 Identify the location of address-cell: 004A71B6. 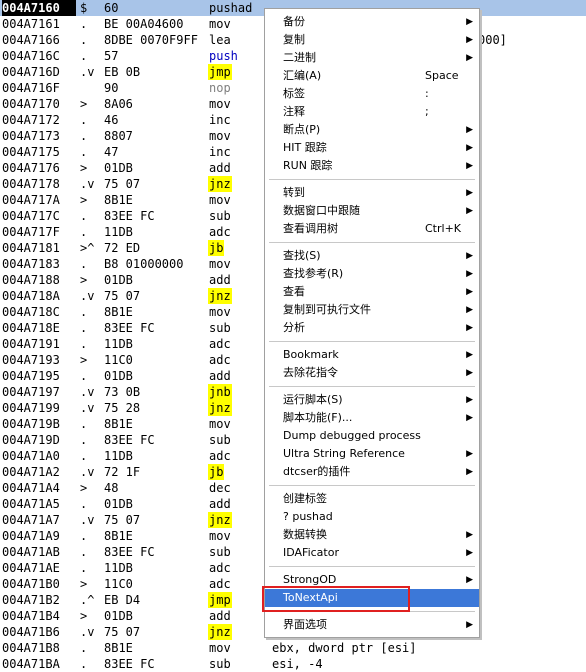
(31, 632).